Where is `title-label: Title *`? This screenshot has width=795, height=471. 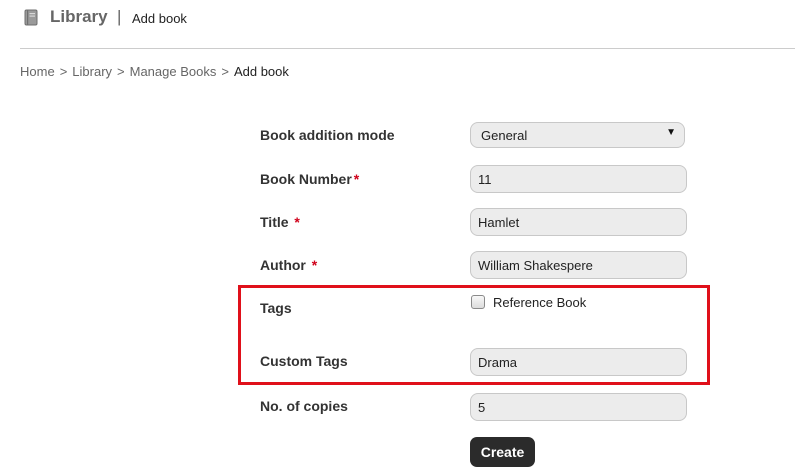
title-label: Title * is located at coordinates (280, 222).